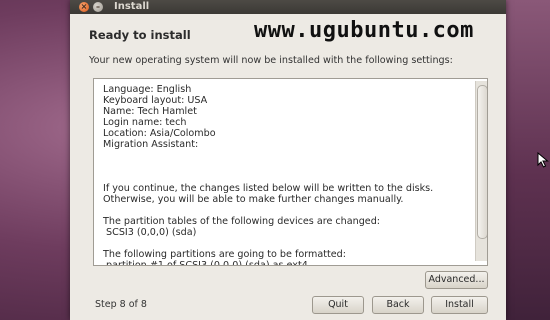 The height and width of the screenshot is (320, 550). I want to click on page-title: Ready to install, so click(140, 35).